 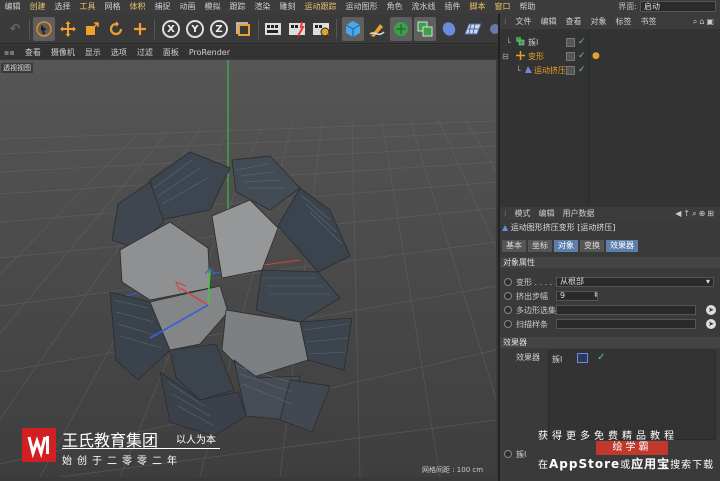 What do you see at coordinates (528, 357) in the screenshot?
I see `effector-list-label: 效果器` at bounding box center [528, 357].